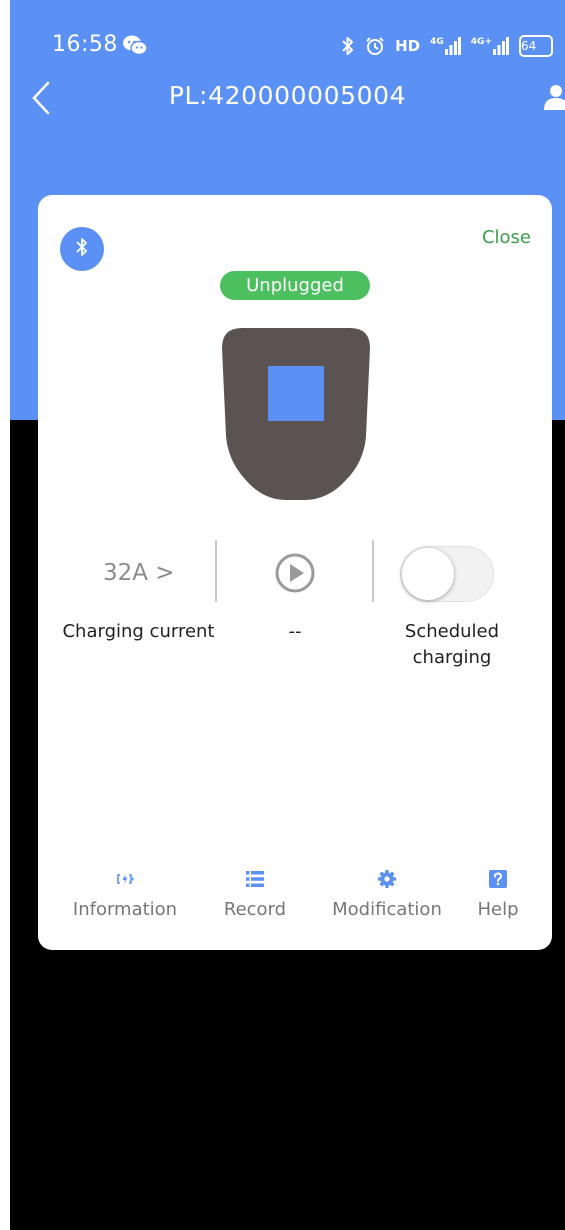  I want to click on user-icon, so click(554, 97).